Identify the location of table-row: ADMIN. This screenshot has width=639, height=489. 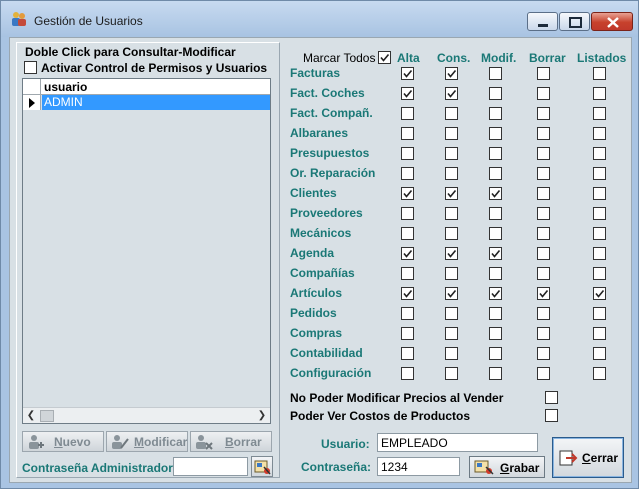
(146, 102).